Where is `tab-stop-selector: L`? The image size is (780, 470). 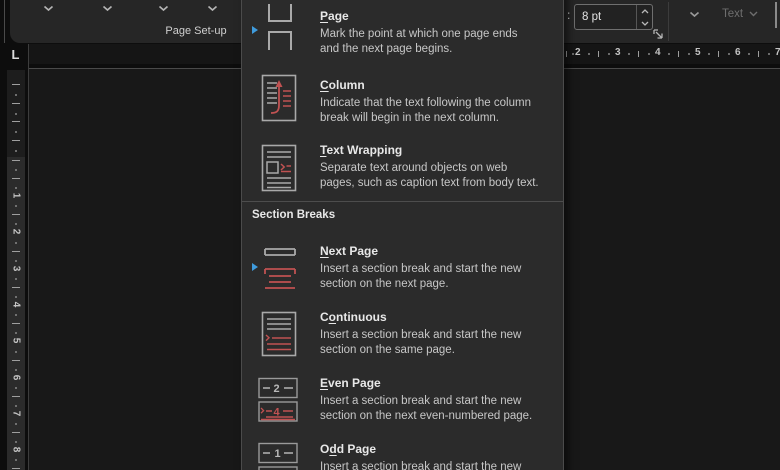 tab-stop-selector: L is located at coordinates (15, 54).